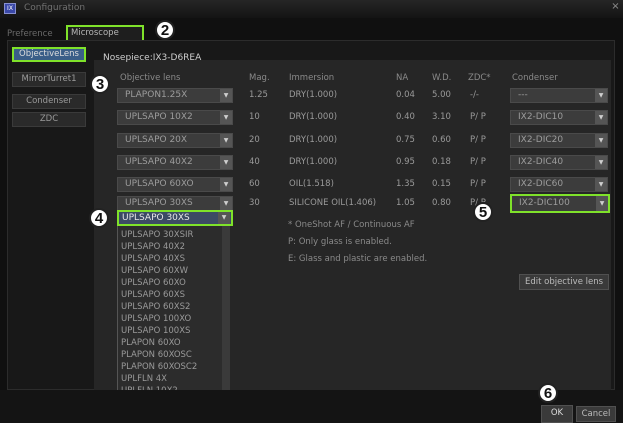  I want to click on cancel-button: Cancel, so click(596, 414).